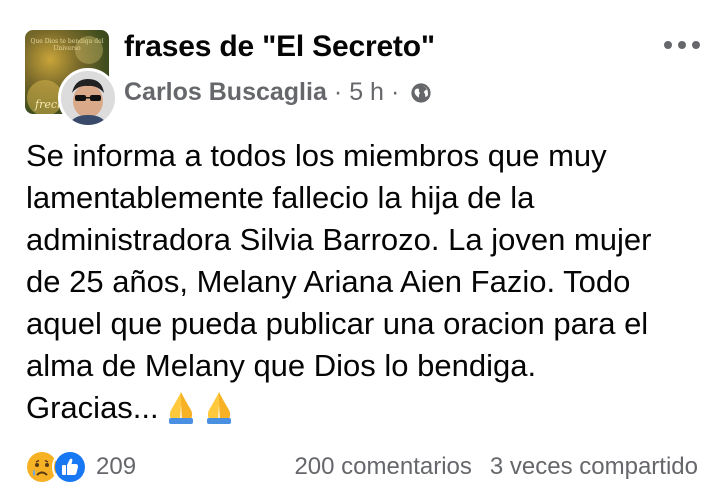 The height and width of the screenshot is (497, 720). What do you see at coordinates (316, 155) in the screenshot?
I see `post-line: Se informa a todos los miembros que muy` at bounding box center [316, 155].